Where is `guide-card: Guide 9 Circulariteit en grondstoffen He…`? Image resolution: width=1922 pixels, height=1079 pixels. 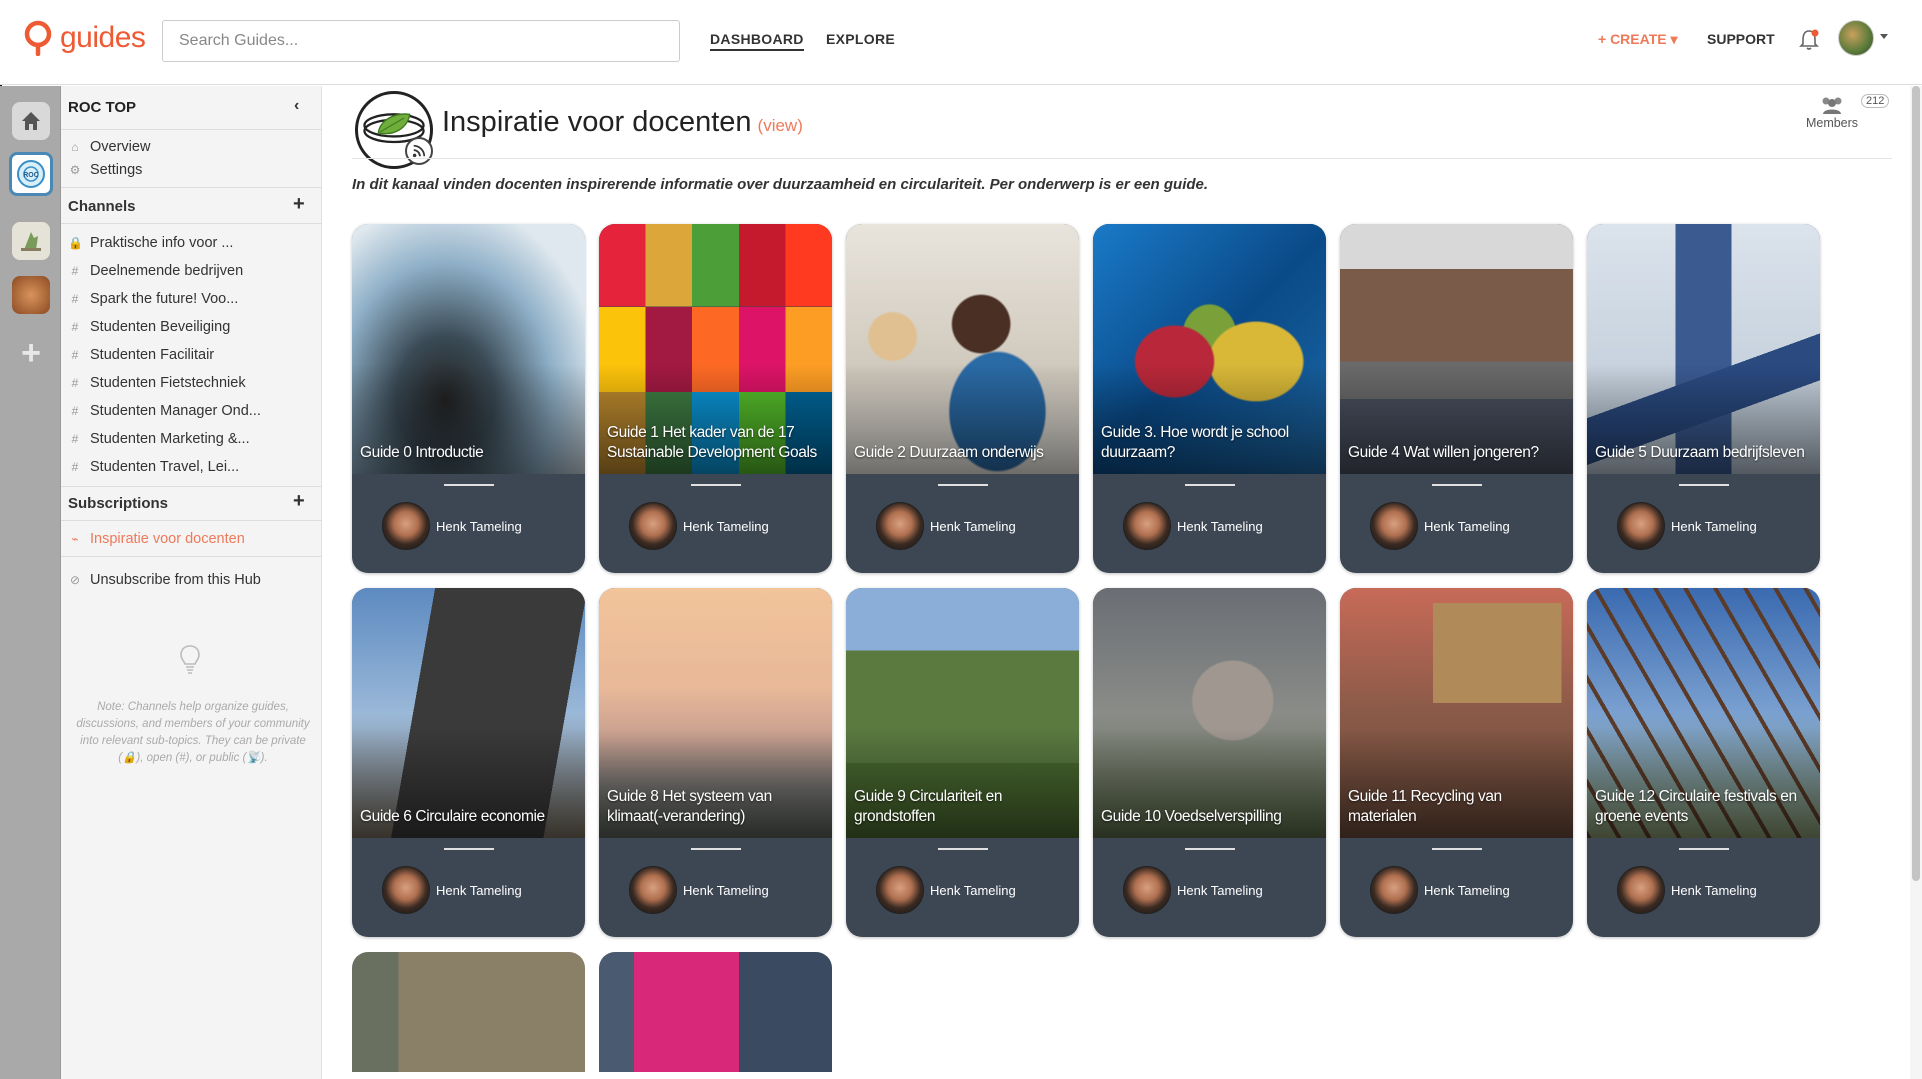 guide-card: Guide 9 Circulariteit en grondstoffen He… is located at coordinates (962, 762).